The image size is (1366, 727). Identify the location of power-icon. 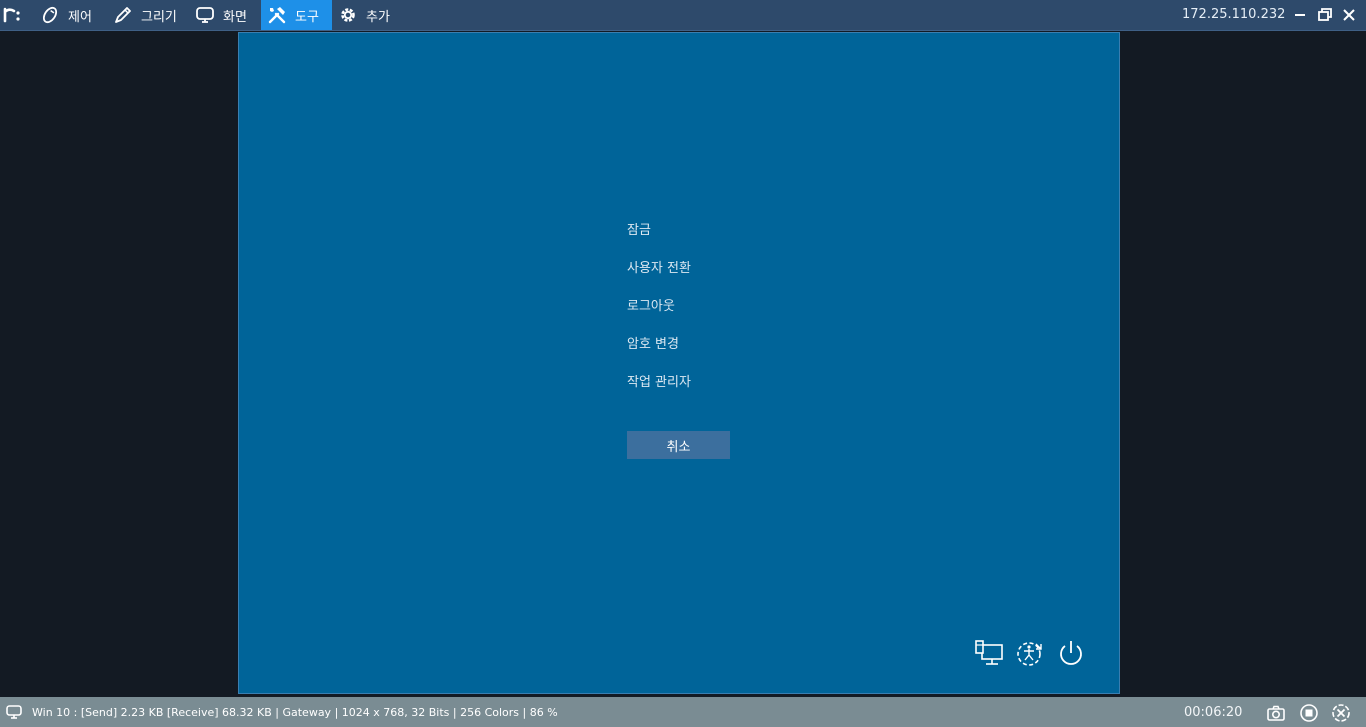
(1071, 653).